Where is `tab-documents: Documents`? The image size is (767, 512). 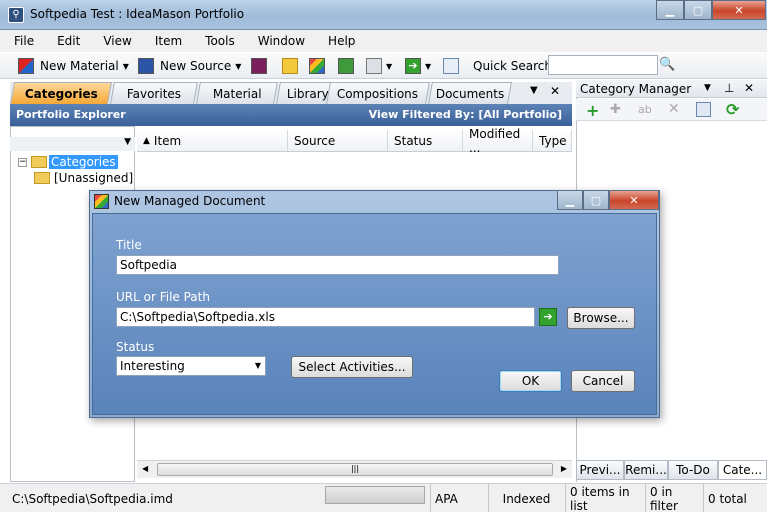
tab-documents: Documents is located at coordinates (470, 93).